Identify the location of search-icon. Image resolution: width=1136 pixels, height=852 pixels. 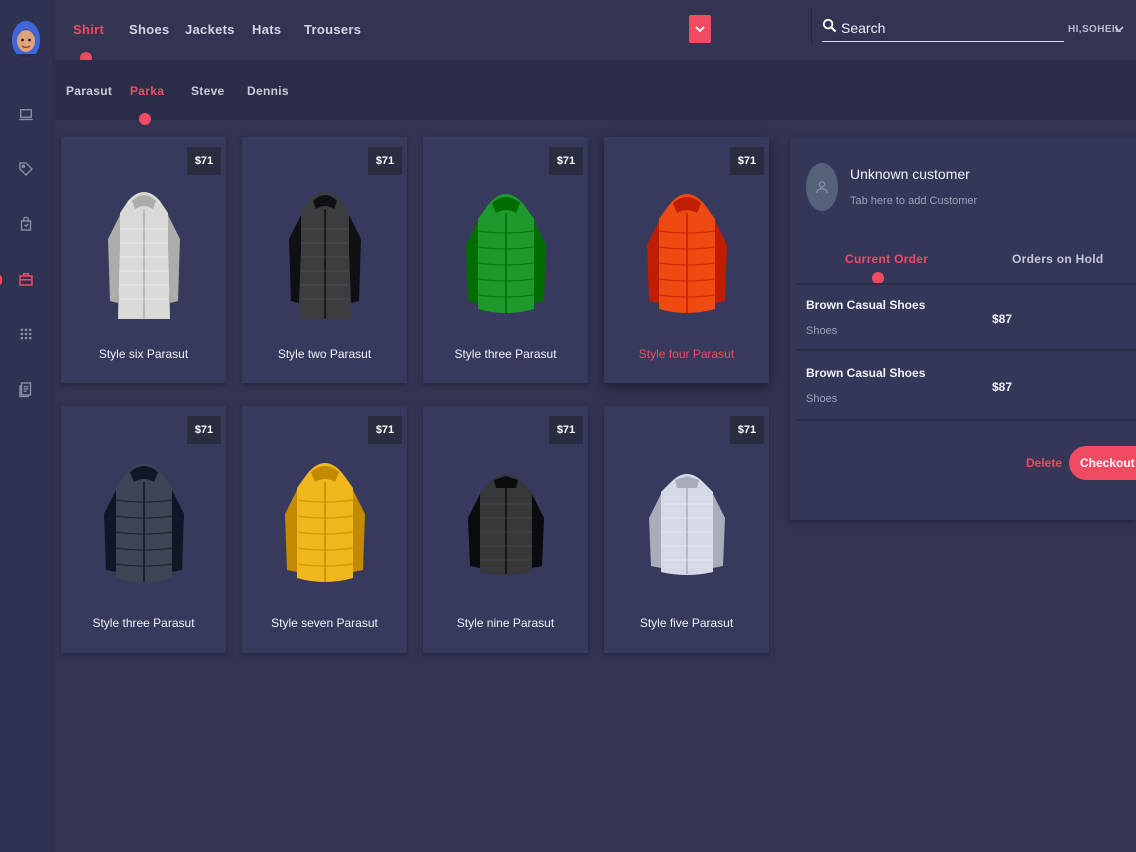
(829, 28).